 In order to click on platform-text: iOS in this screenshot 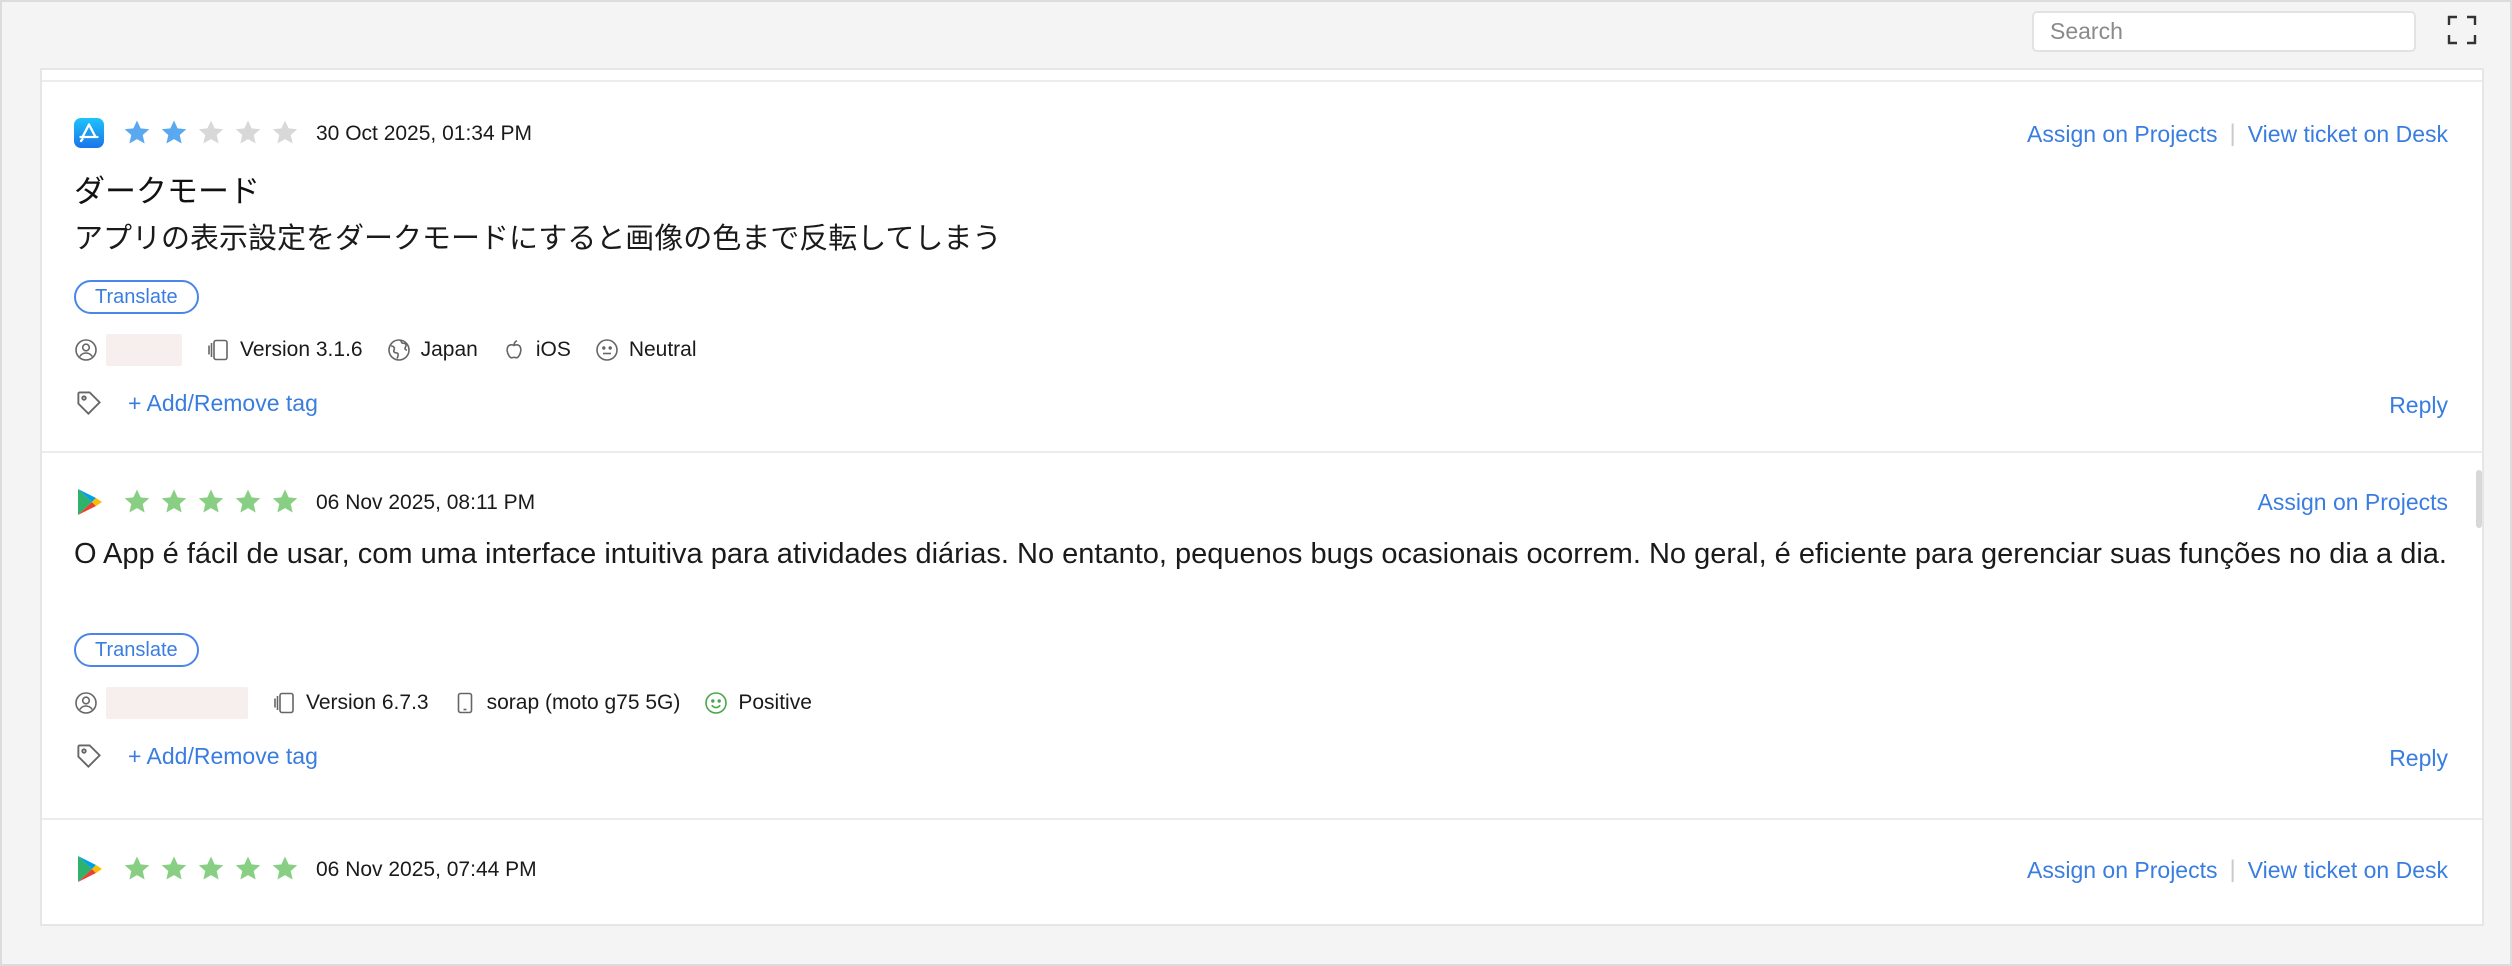, I will do `click(553, 349)`.